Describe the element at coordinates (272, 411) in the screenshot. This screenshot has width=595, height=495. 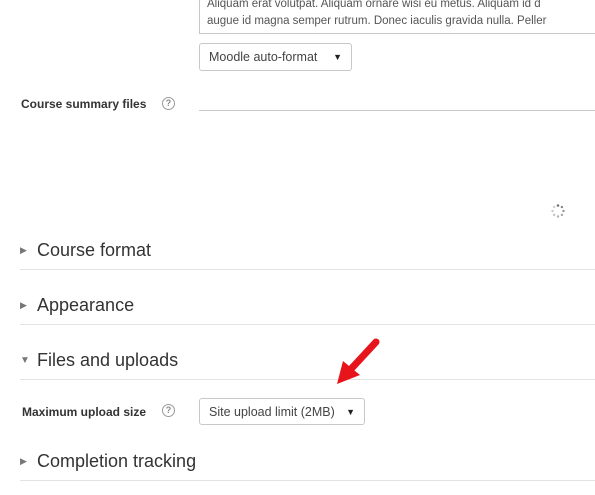
I see `maximum-upload-size-value: Site upload limit (2MB)` at that location.